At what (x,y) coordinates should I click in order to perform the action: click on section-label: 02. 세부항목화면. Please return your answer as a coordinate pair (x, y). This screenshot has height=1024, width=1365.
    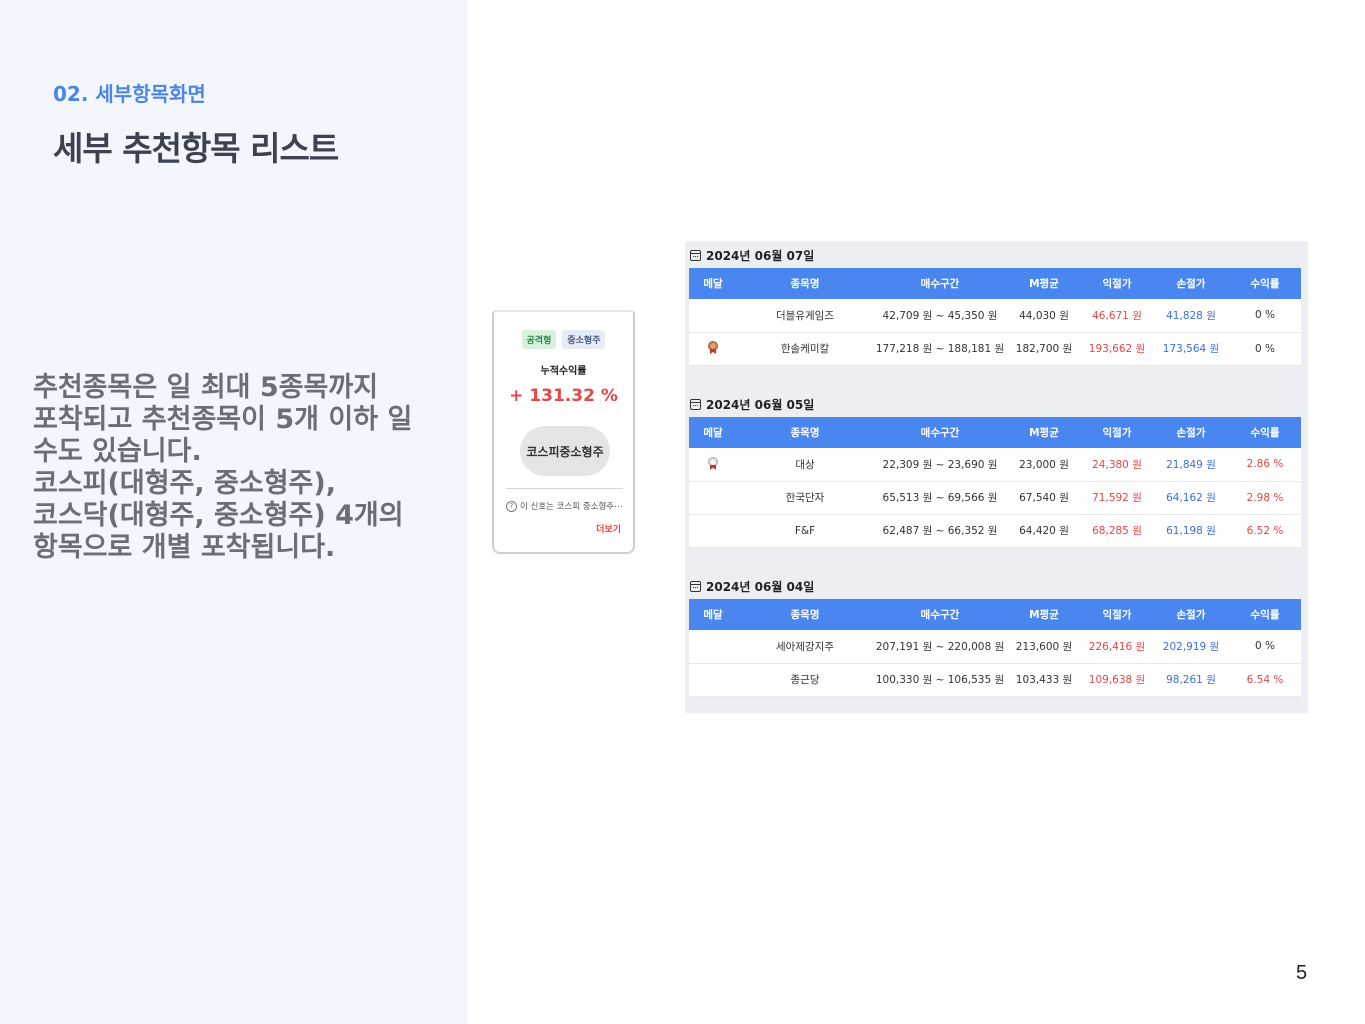
    Looking at the image, I should click on (129, 94).